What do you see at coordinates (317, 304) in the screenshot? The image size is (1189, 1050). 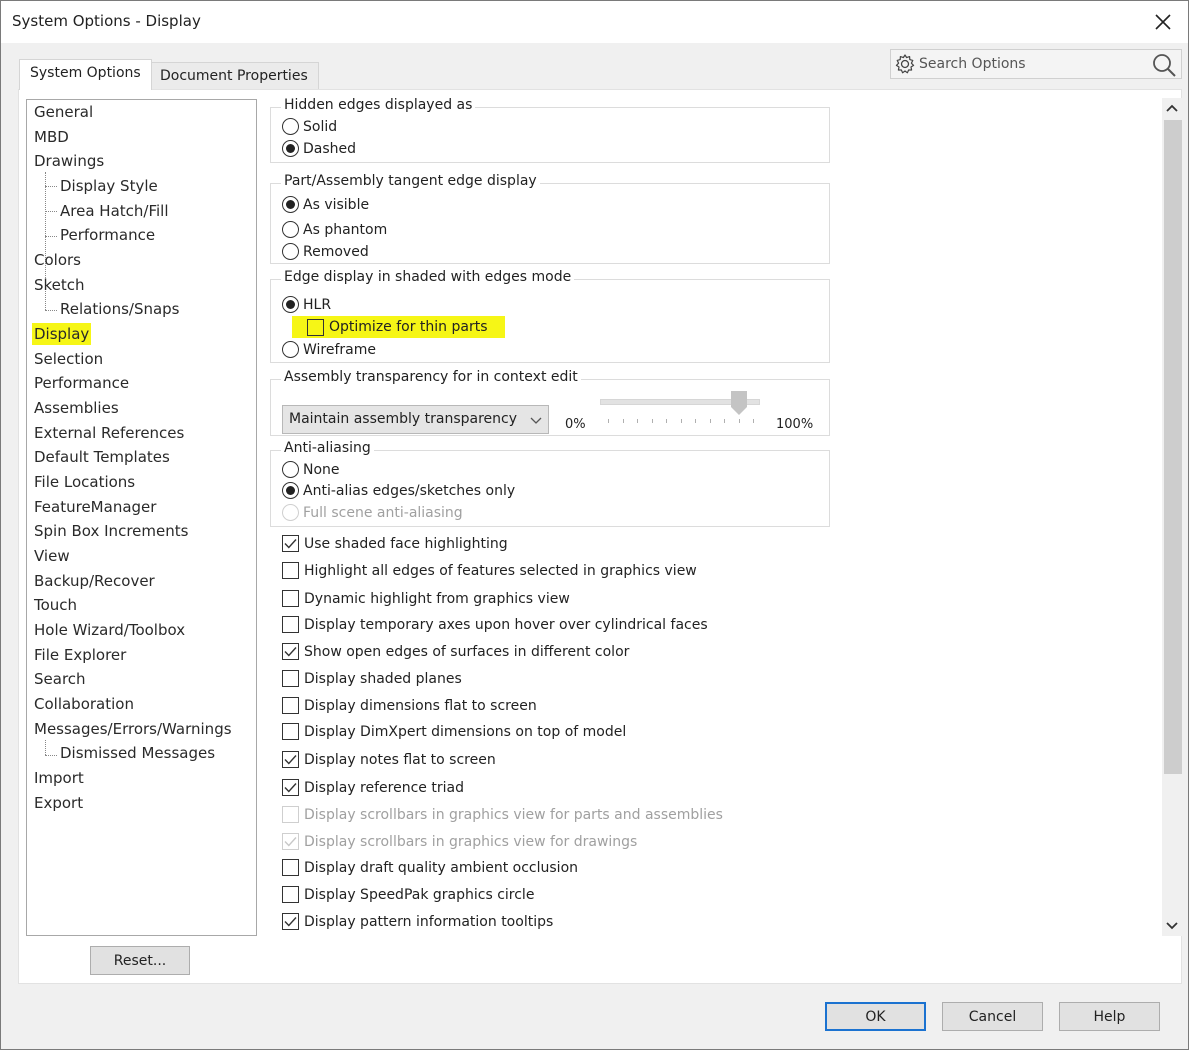 I see `radio-label: HLR` at bounding box center [317, 304].